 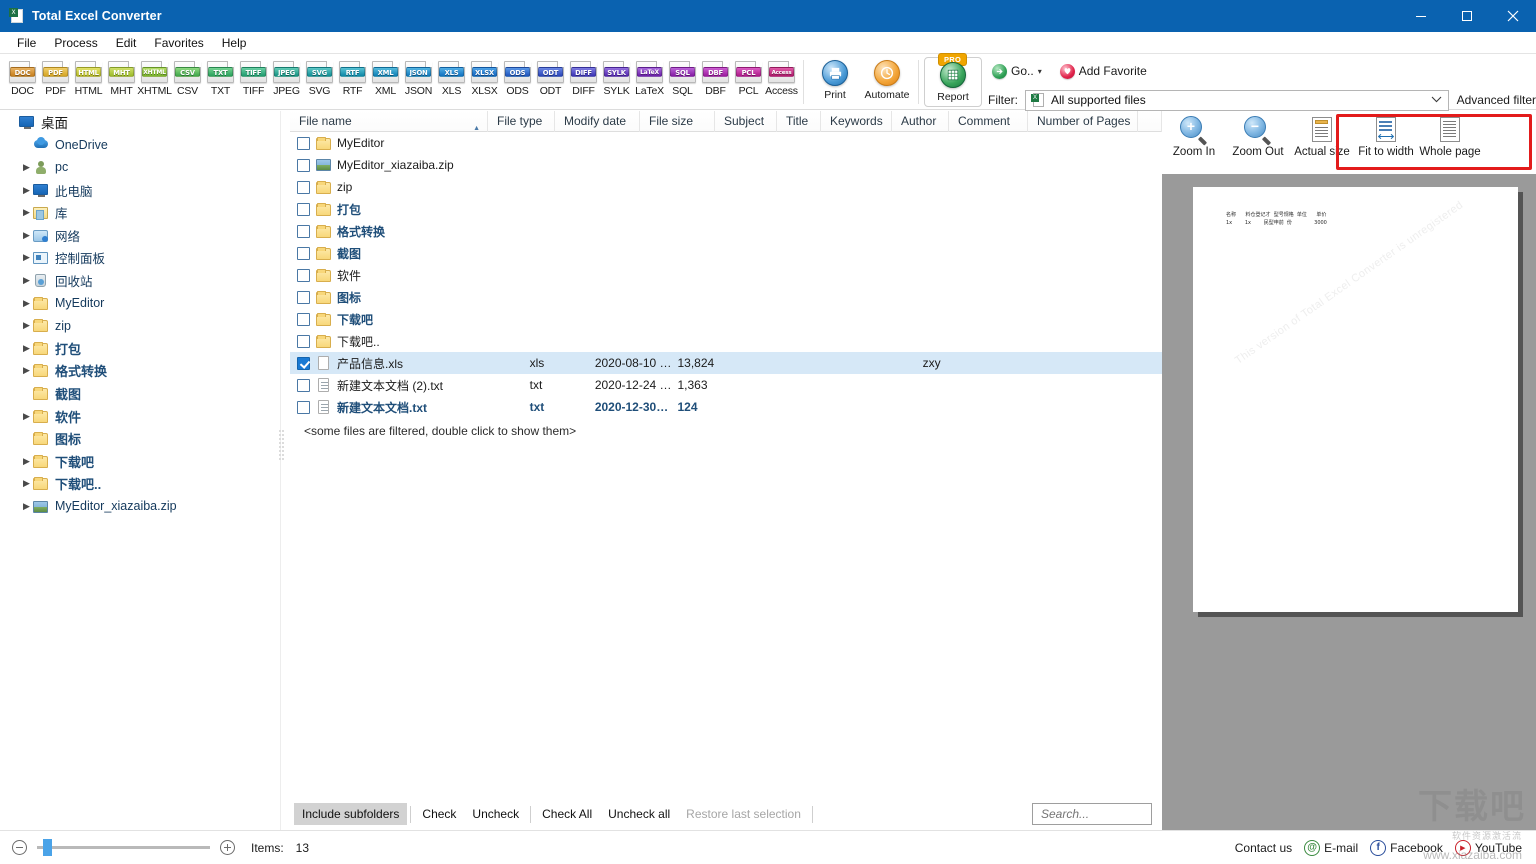 What do you see at coordinates (140, 371) in the screenshot?
I see `tree-item-11: ▶ 格式转换` at bounding box center [140, 371].